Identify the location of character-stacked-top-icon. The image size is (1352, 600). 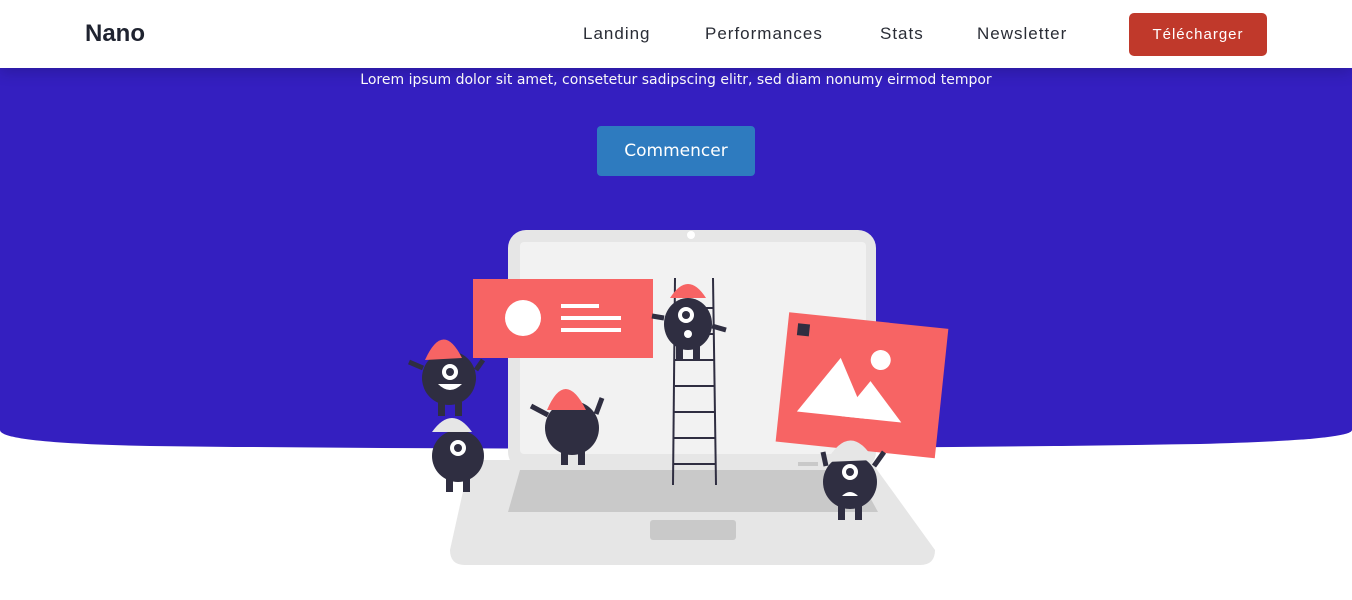
(447, 377).